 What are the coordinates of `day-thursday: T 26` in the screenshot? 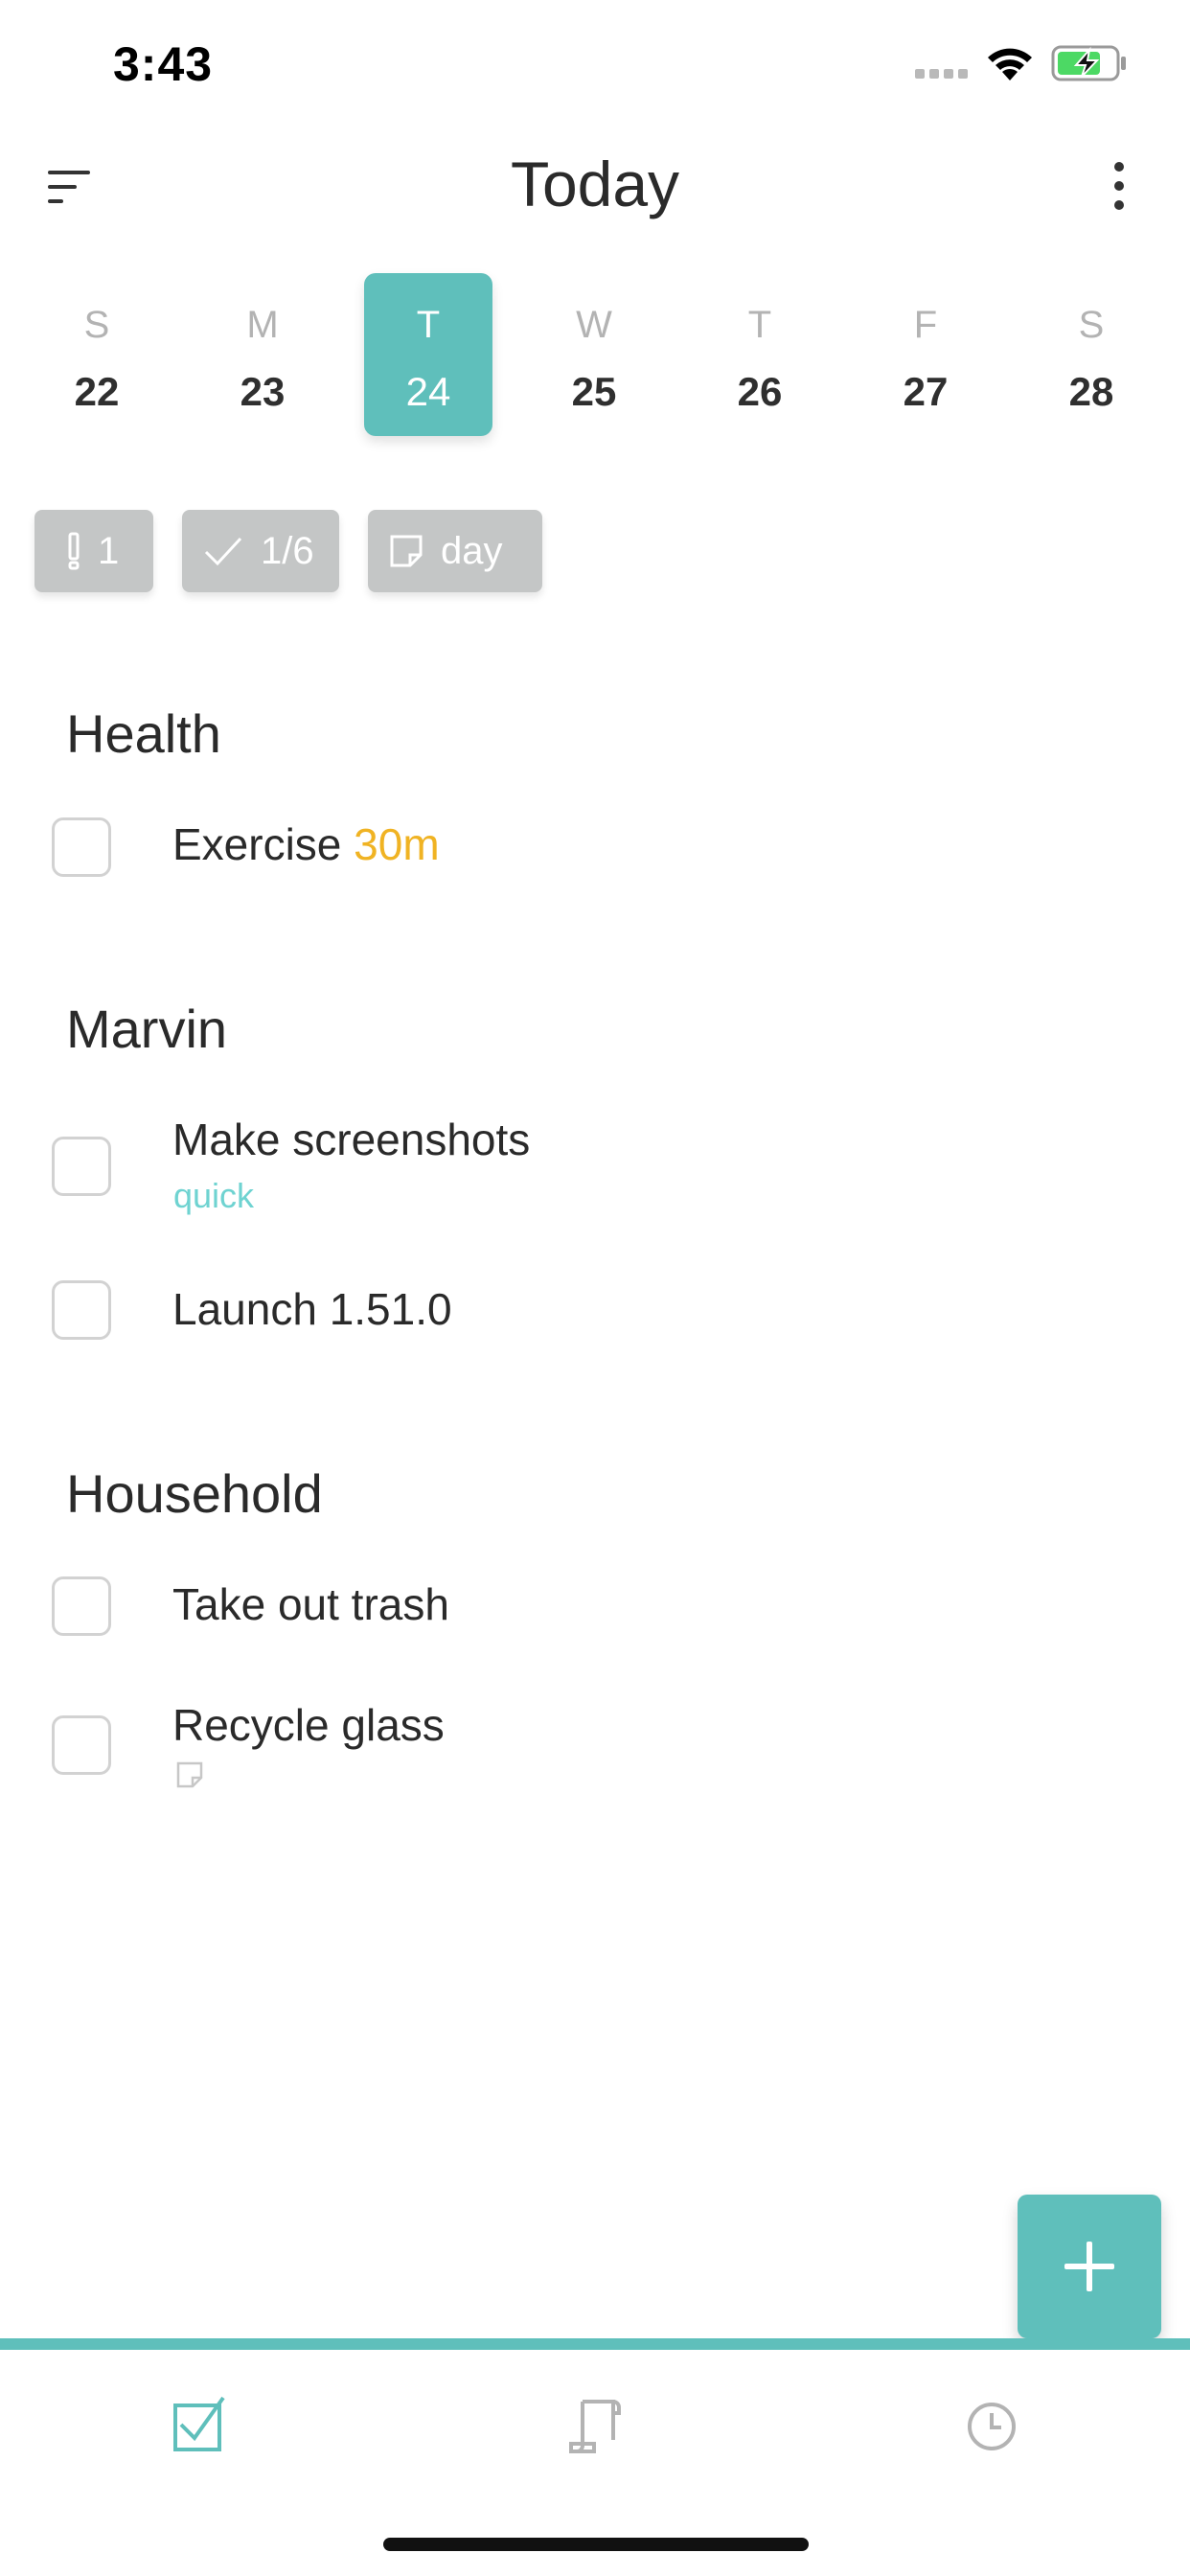 It's located at (760, 354).